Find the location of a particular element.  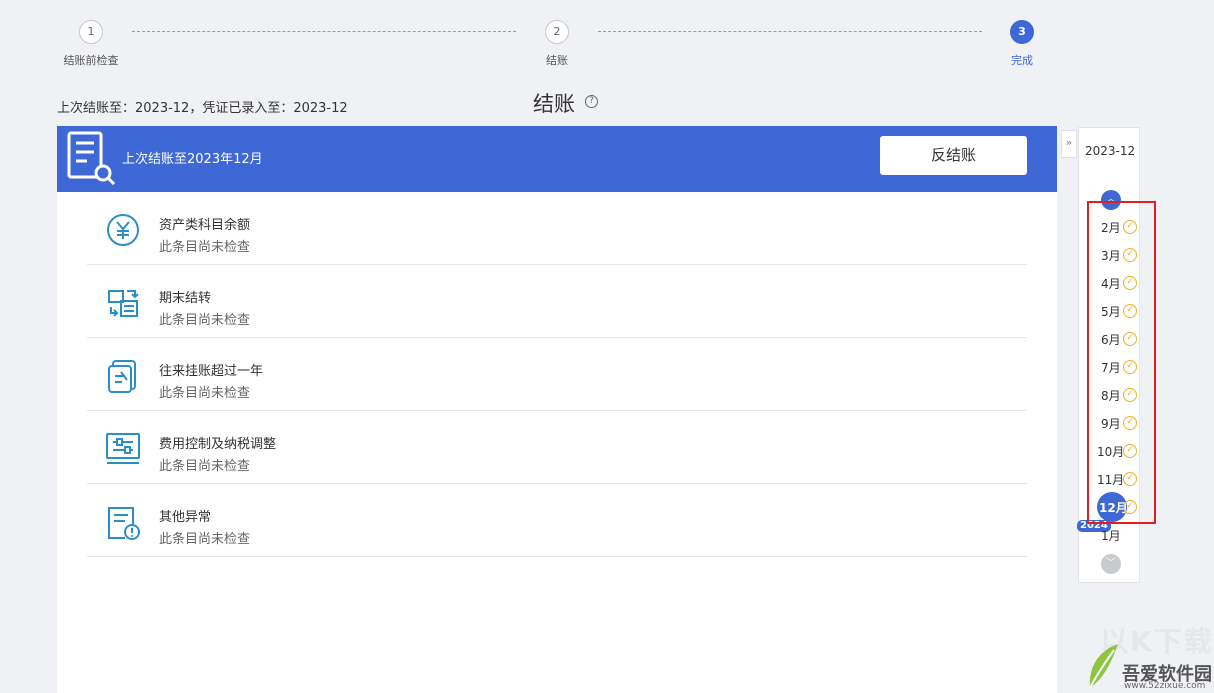

reverse-settlement-button: 反结账 is located at coordinates (953, 155).